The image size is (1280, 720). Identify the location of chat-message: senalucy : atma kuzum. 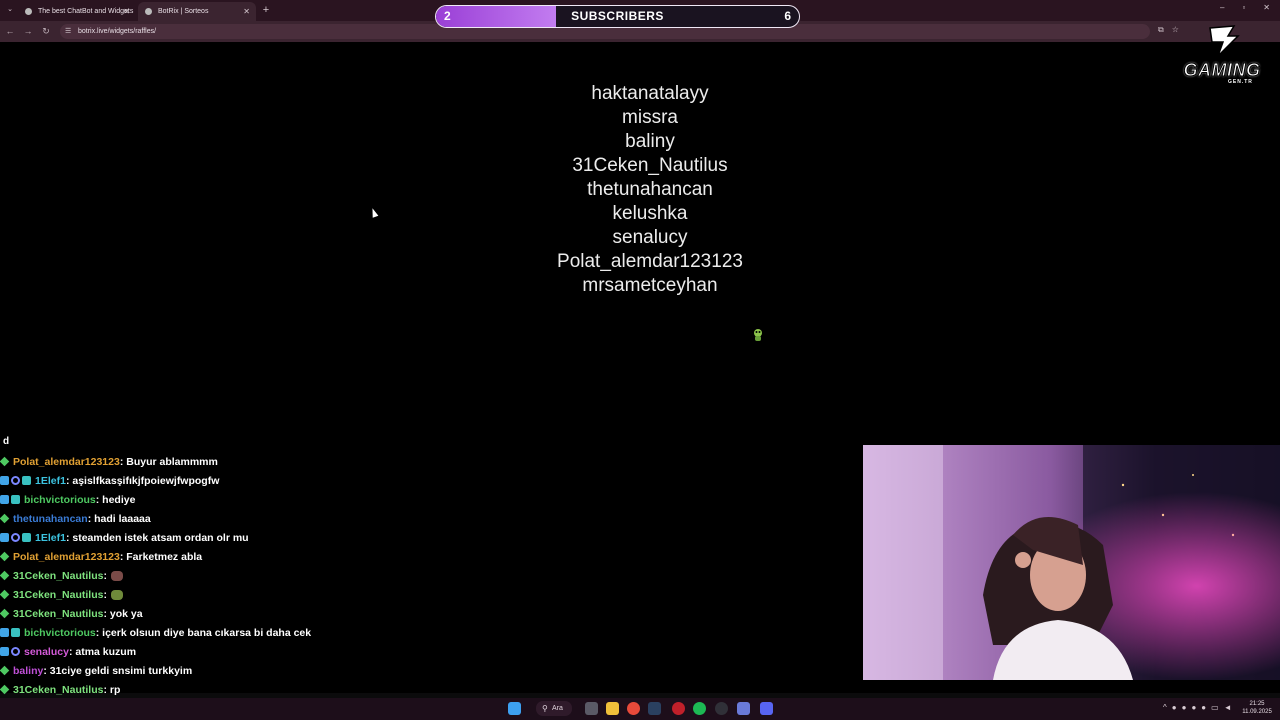
(68, 651).